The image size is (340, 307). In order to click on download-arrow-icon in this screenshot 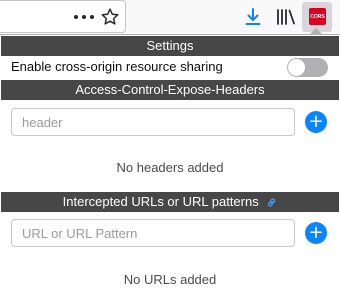, I will do `click(253, 17)`.